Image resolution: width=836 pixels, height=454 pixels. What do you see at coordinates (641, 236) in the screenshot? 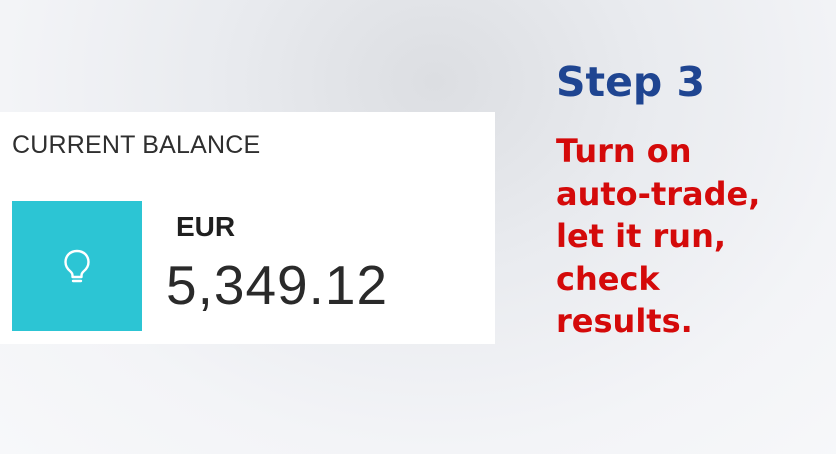
I see `instruction-line: let it run,` at bounding box center [641, 236].